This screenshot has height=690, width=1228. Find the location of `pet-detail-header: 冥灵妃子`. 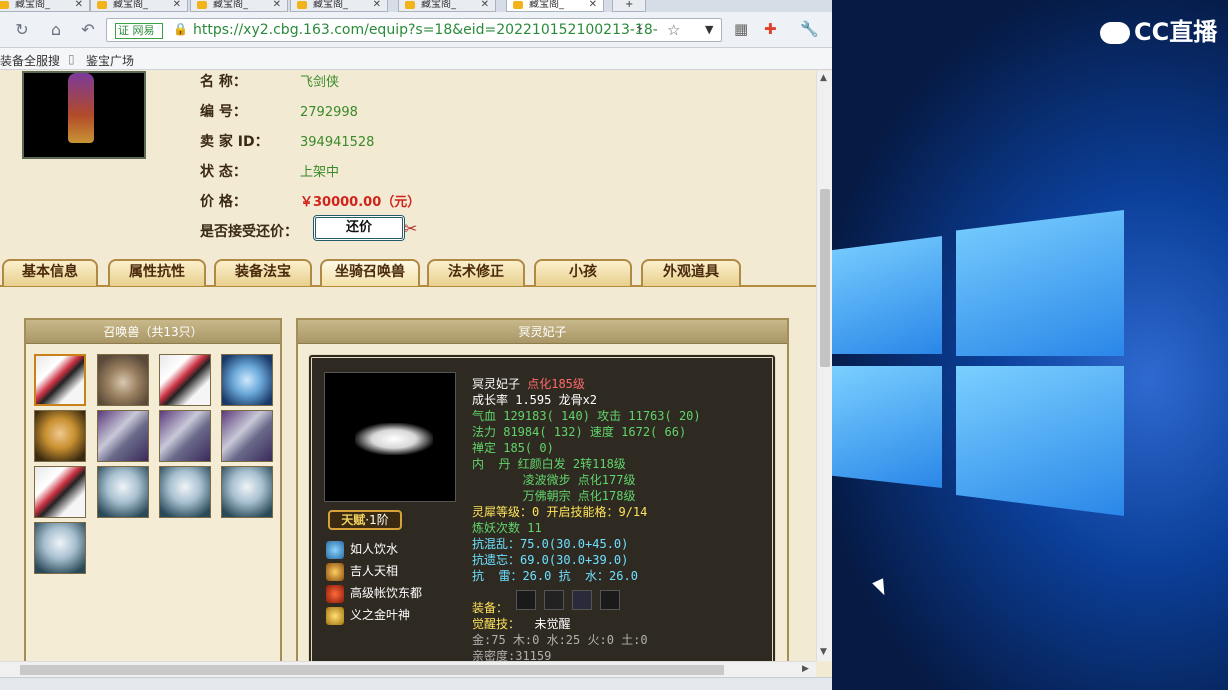

pet-detail-header: 冥灵妃子 is located at coordinates (542, 332).